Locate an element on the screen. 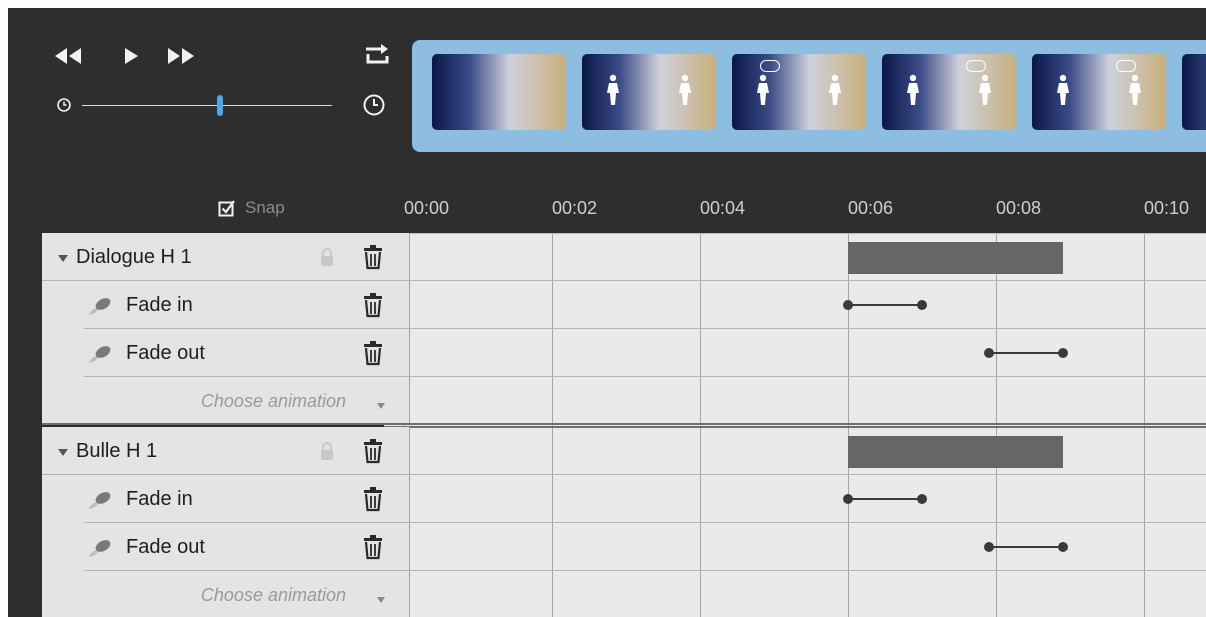 Image resolution: width=1206 pixels, height=617 pixels. rewind-icon is located at coordinates (68, 56).